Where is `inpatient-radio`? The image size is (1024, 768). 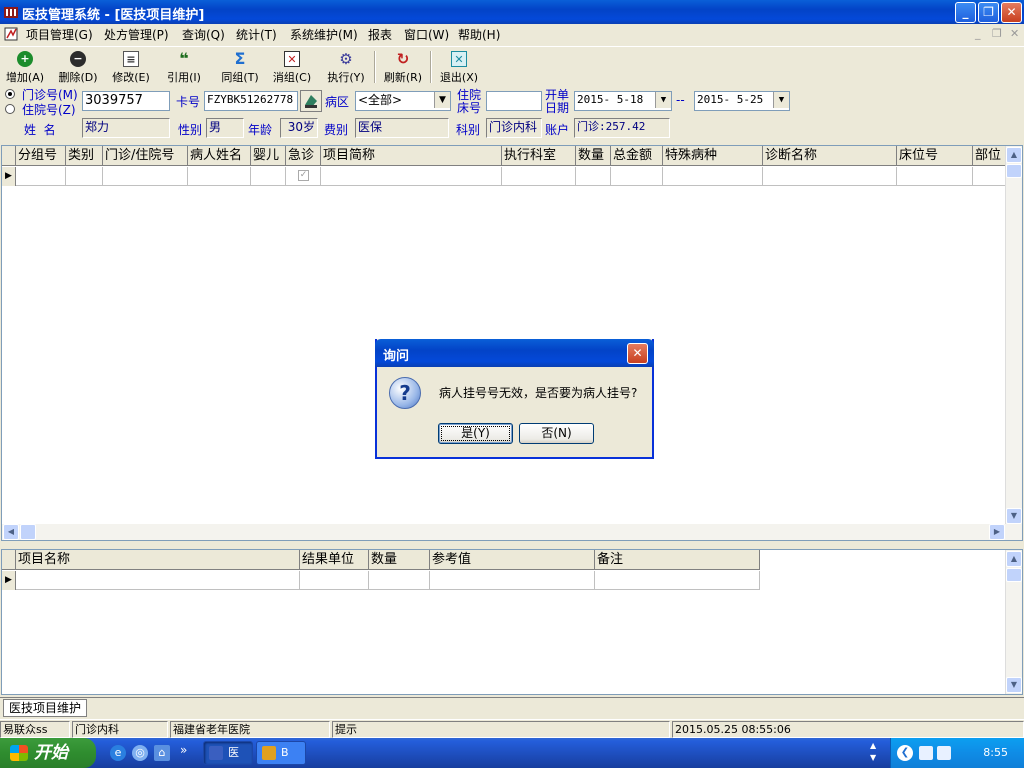 inpatient-radio is located at coordinates (10, 109).